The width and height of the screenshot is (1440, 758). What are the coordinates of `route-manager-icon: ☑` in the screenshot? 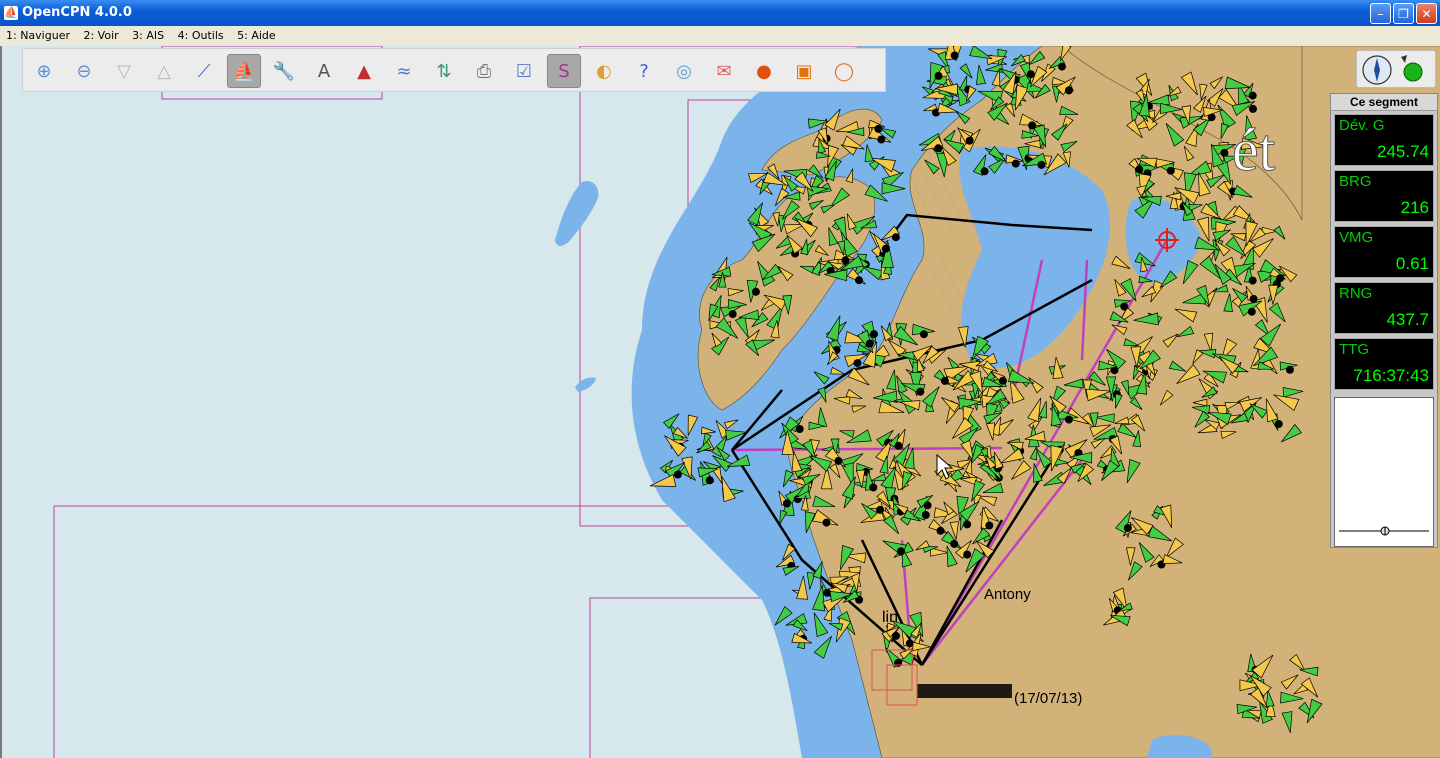 It's located at (524, 71).